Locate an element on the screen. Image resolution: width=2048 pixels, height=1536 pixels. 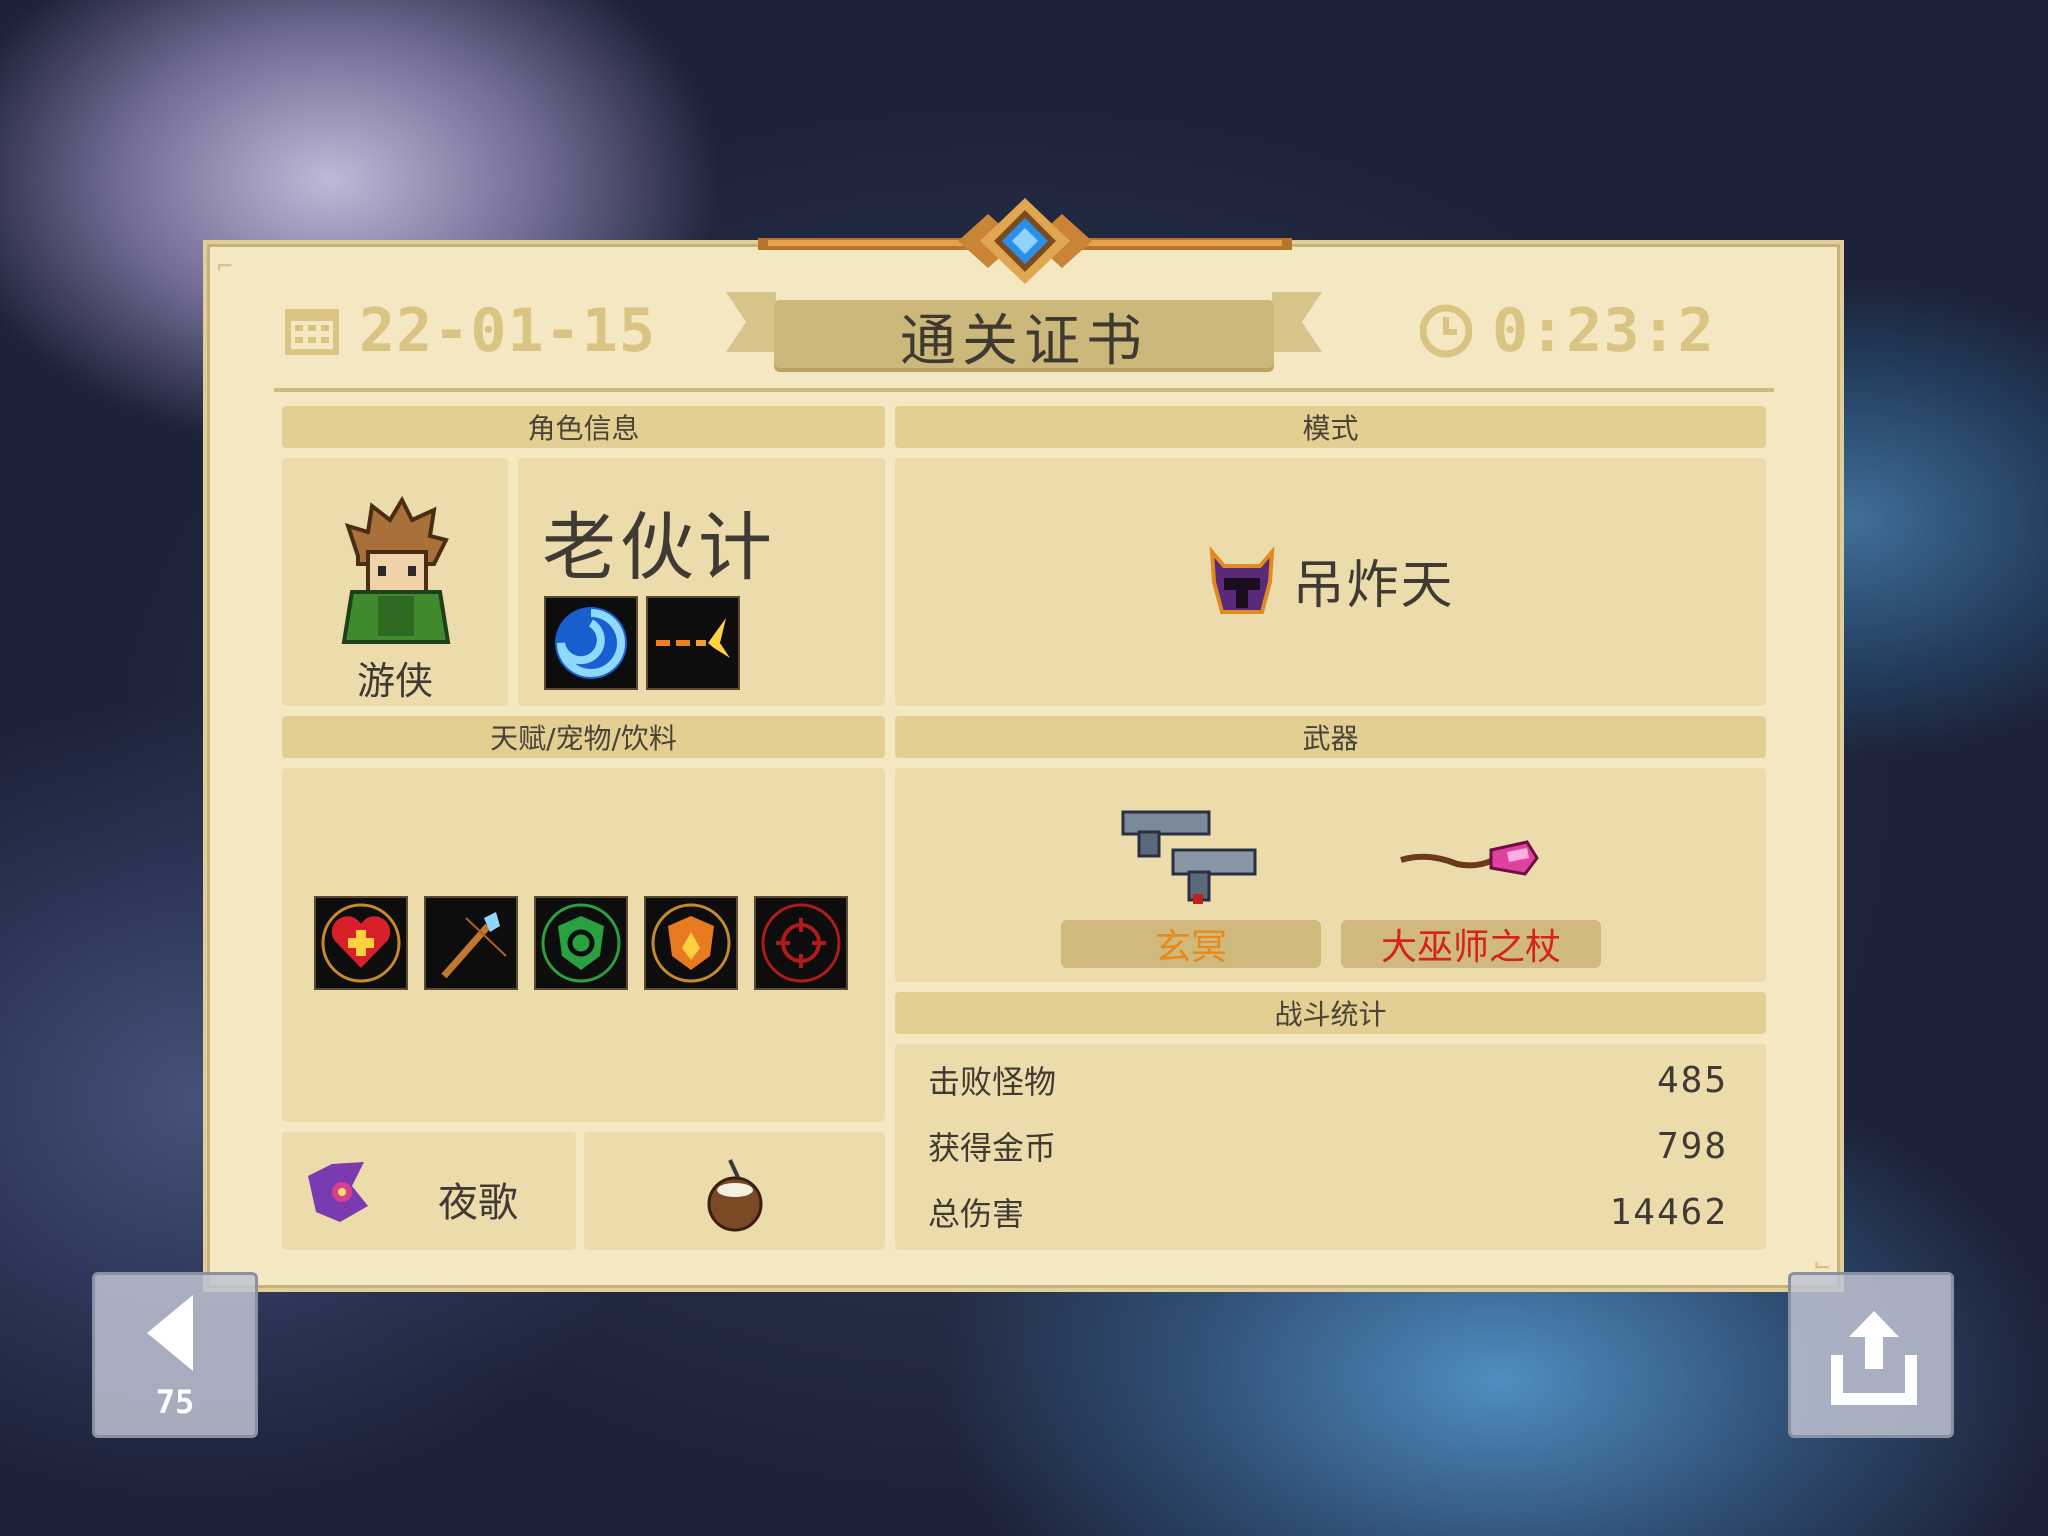
green-shield-icon is located at coordinates (581, 943).